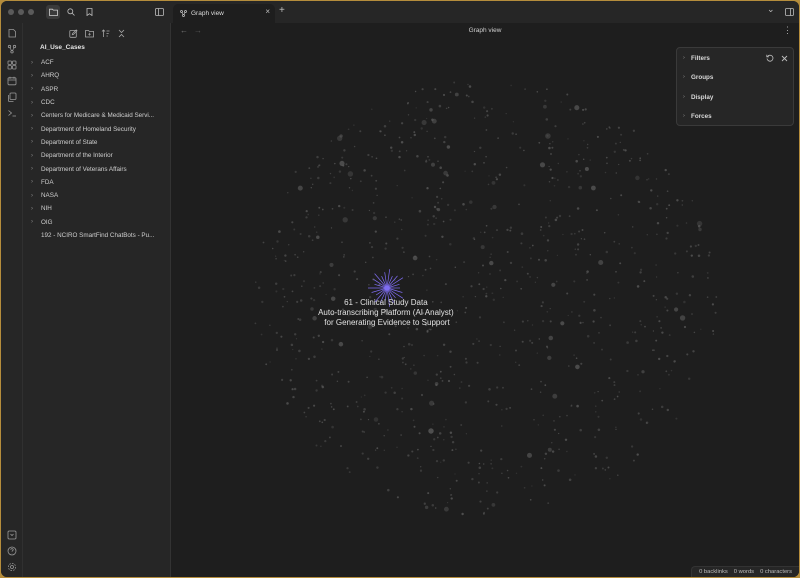 This screenshot has width=800, height=578. I want to click on help-ribbon-button, so click(12, 551).